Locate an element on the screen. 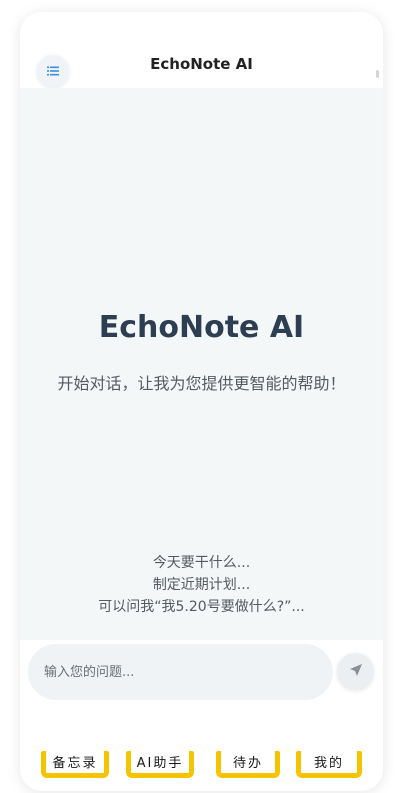  hero-subtitle: 开始对话，让我为您提供更智能的帮助！ is located at coordinates (201, 383).